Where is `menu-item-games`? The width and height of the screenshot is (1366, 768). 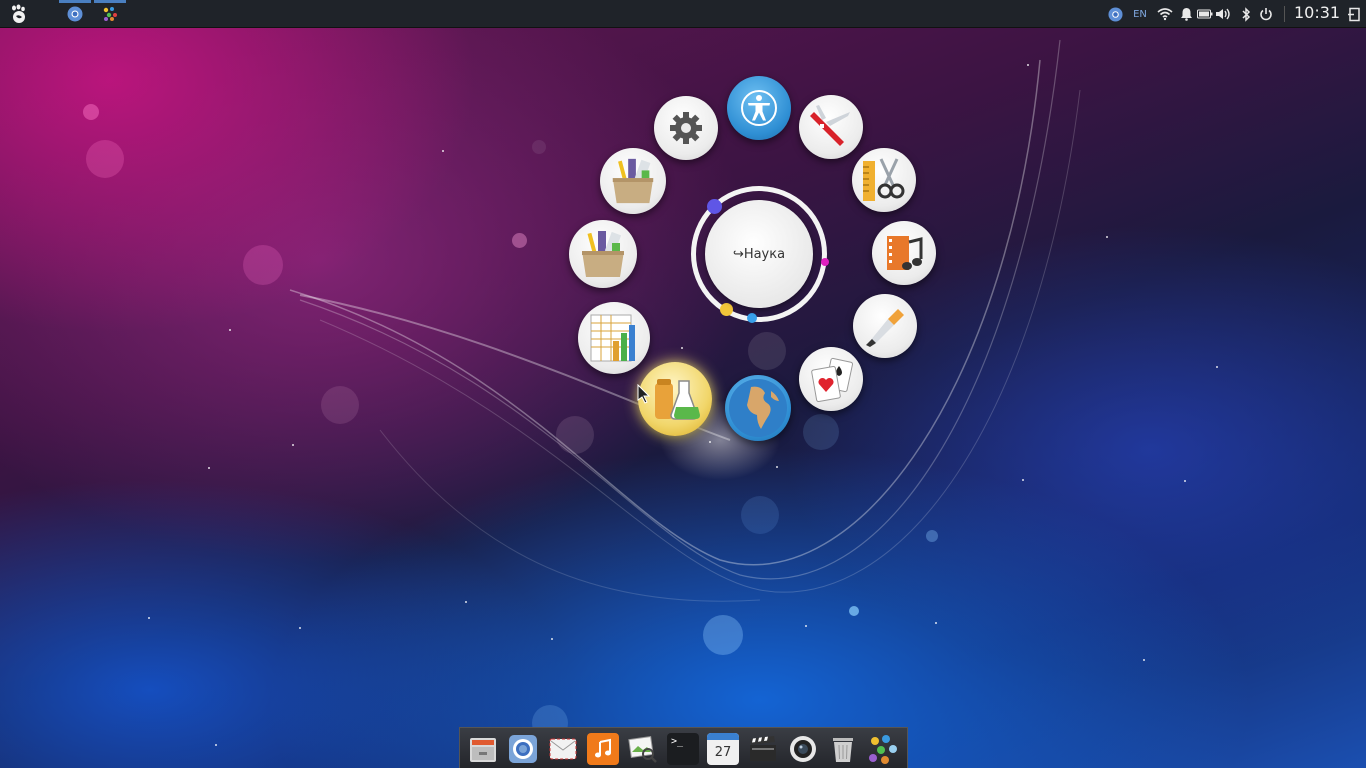
menu-item-games is located at coordinates (831, 379).